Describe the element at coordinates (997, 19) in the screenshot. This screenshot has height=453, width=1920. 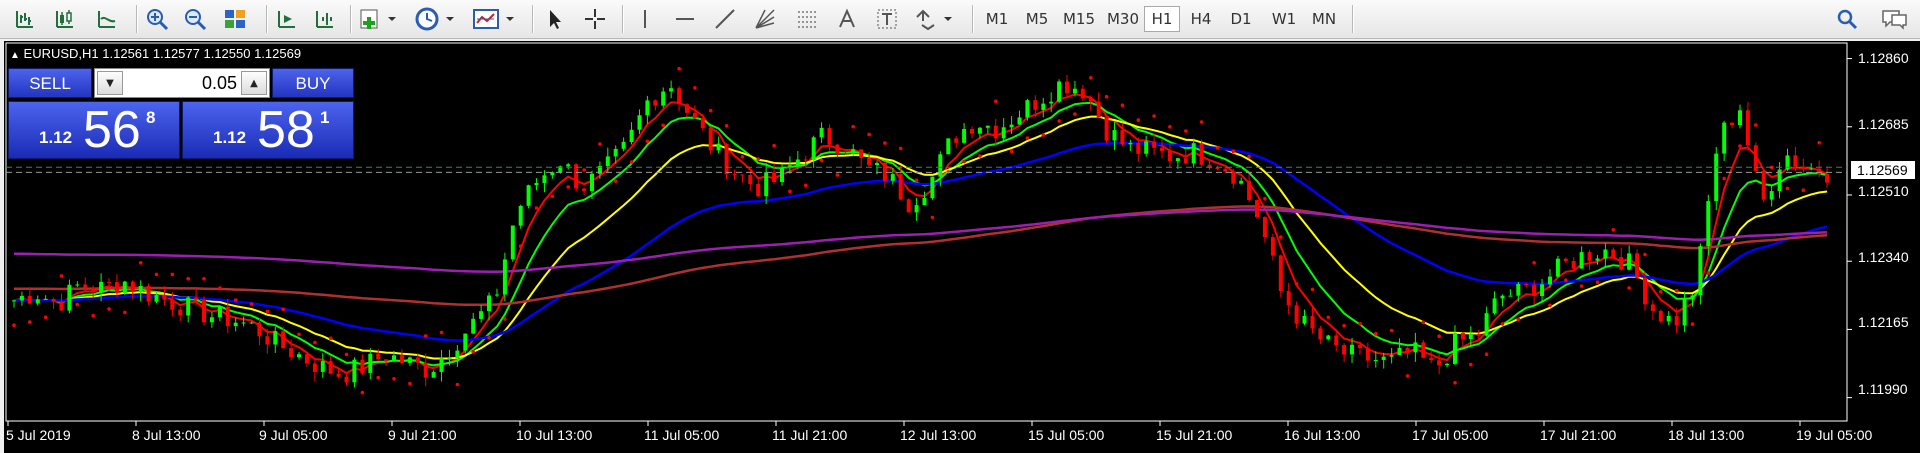
I see `timeframe-m1: M1` at that location.